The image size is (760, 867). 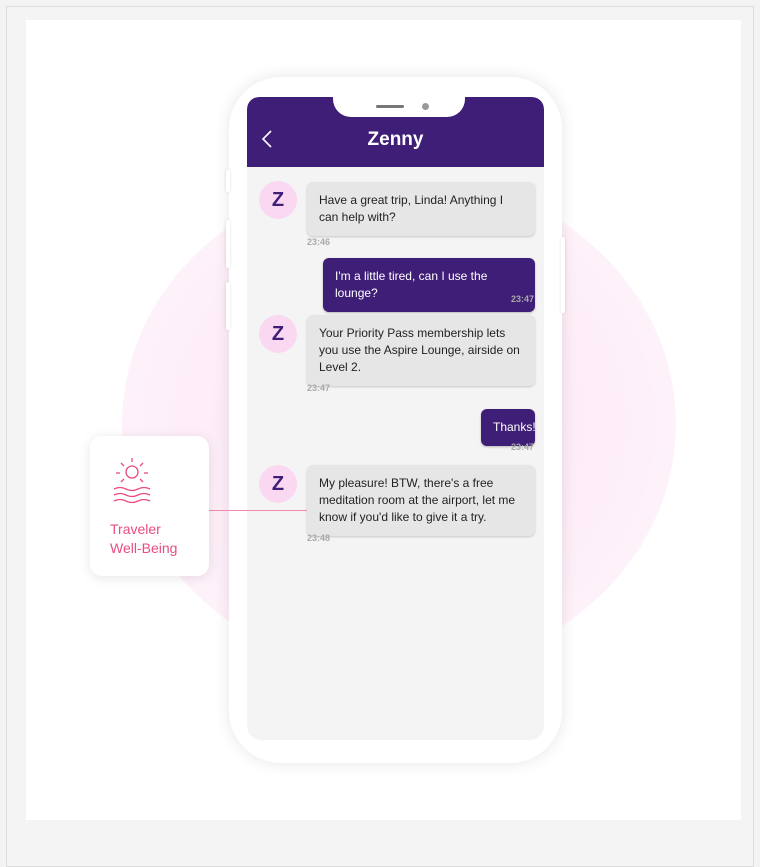 What do you see at coordinates (228, 306) in the screenshot?
I see `phone-volume-down` at bounding box center [228, 306].